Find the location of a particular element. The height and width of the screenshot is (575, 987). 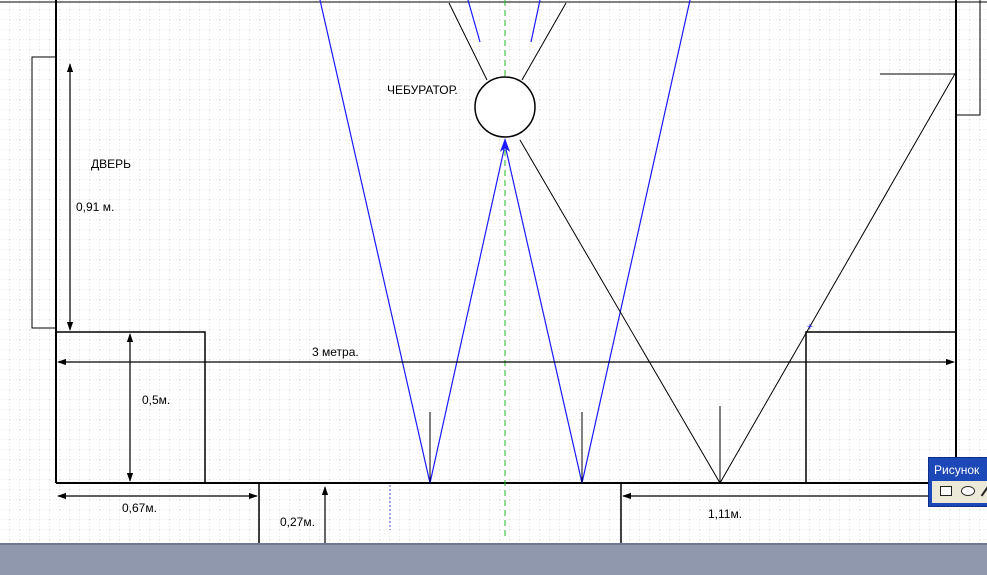

ellipse-tool-icon is located at coordinates (968, 491).